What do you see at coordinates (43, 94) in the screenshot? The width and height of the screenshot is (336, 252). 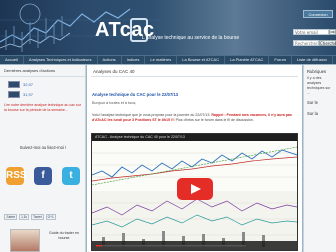 I see `list-item: 31,97` at bounding box center [43, 94].